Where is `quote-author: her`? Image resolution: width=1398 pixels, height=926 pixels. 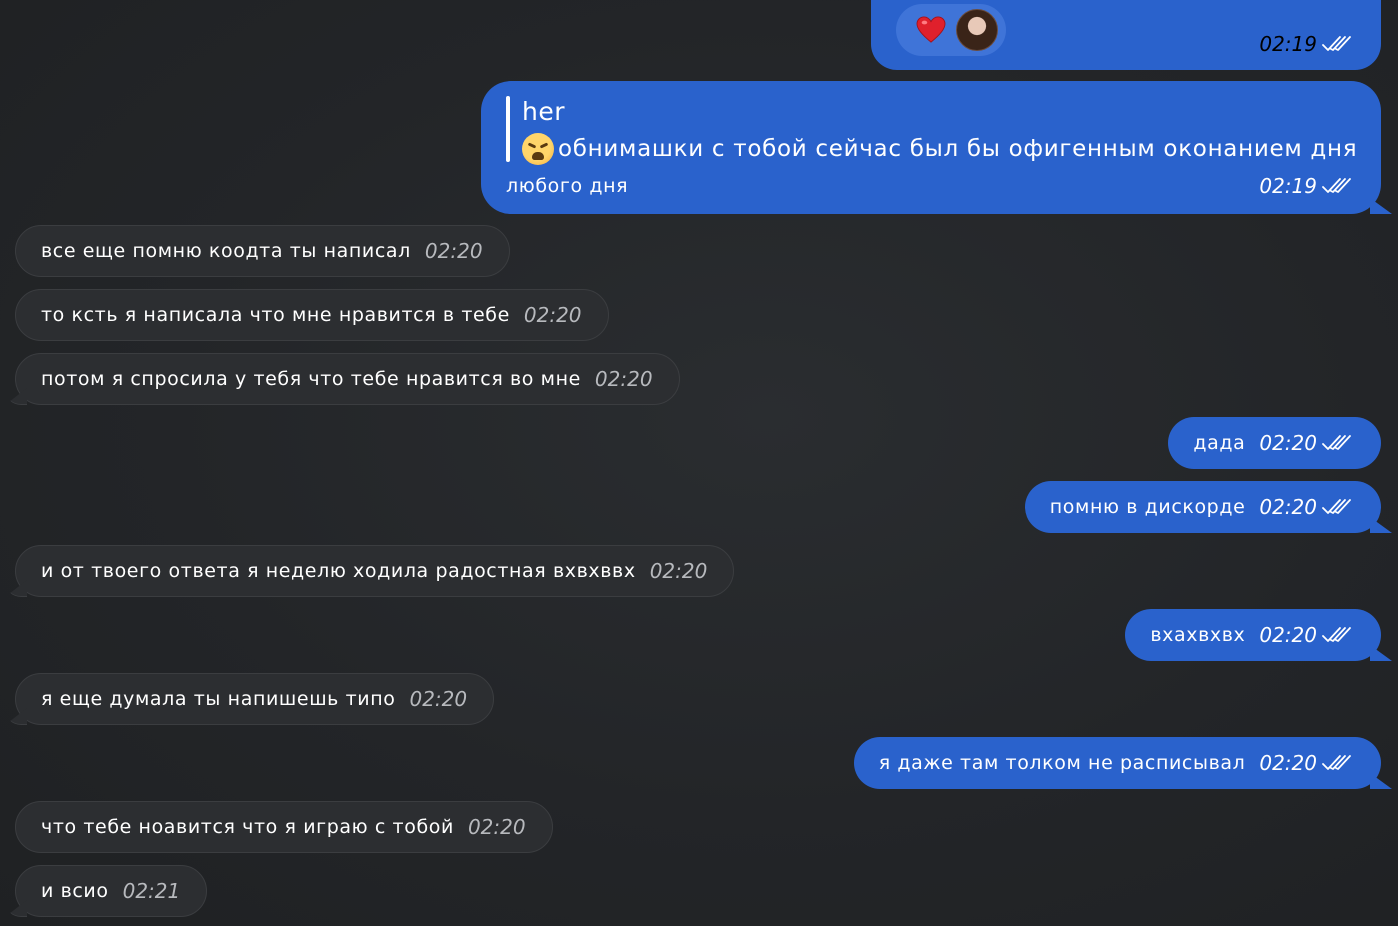
quote-author: her is located at coordinates (543, 111).